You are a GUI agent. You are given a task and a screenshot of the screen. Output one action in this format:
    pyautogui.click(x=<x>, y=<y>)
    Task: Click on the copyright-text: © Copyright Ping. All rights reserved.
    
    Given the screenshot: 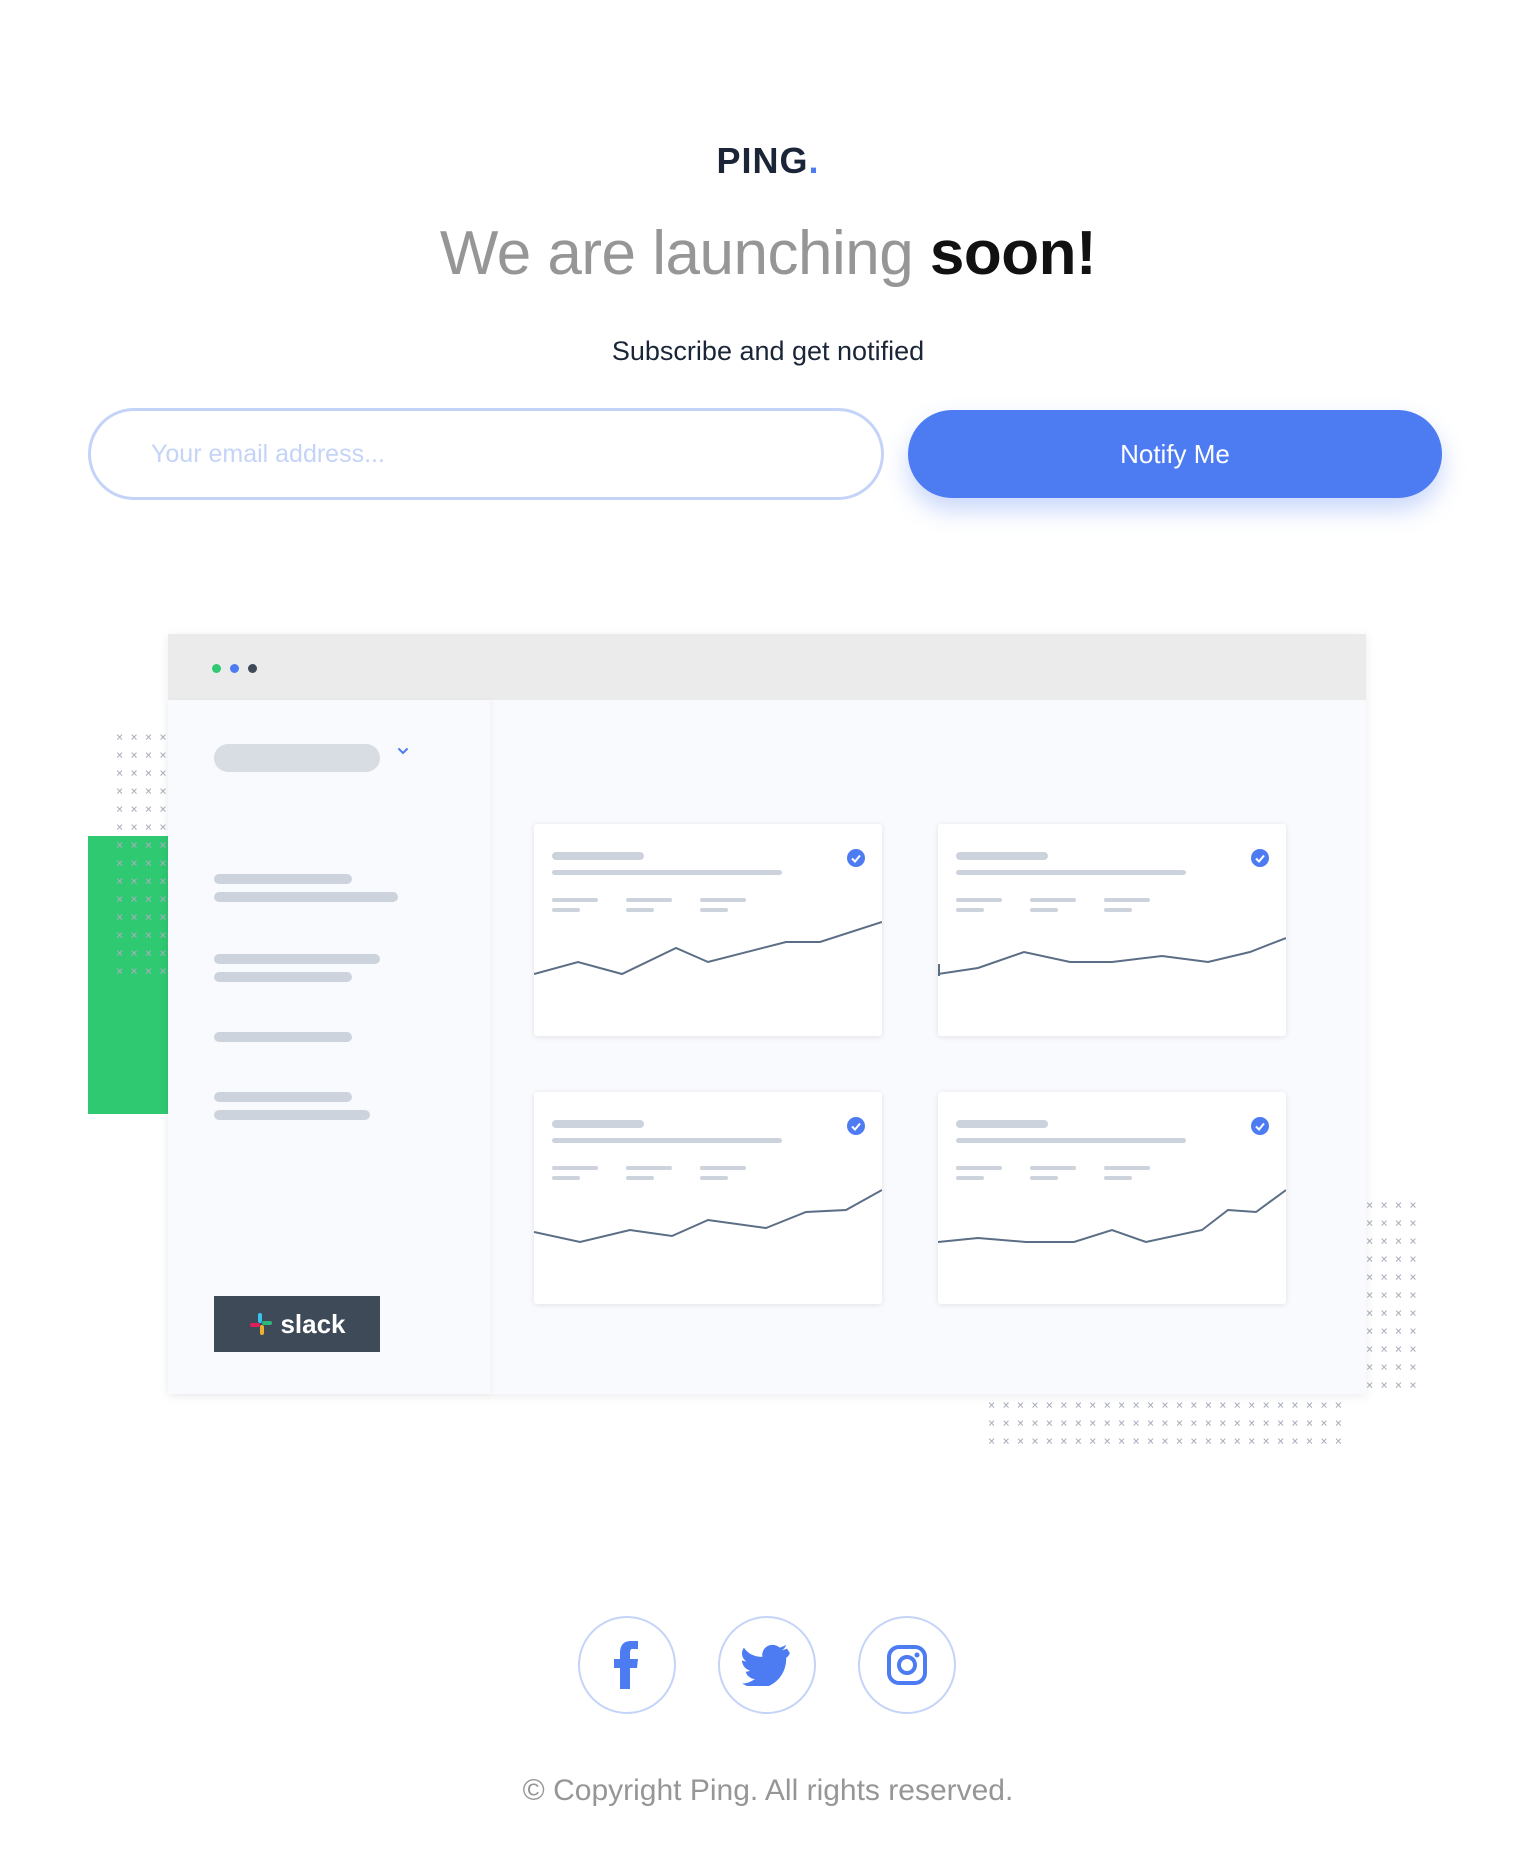 What is the action you would take?
    pyautogui.click(x=768, y=1790)
    